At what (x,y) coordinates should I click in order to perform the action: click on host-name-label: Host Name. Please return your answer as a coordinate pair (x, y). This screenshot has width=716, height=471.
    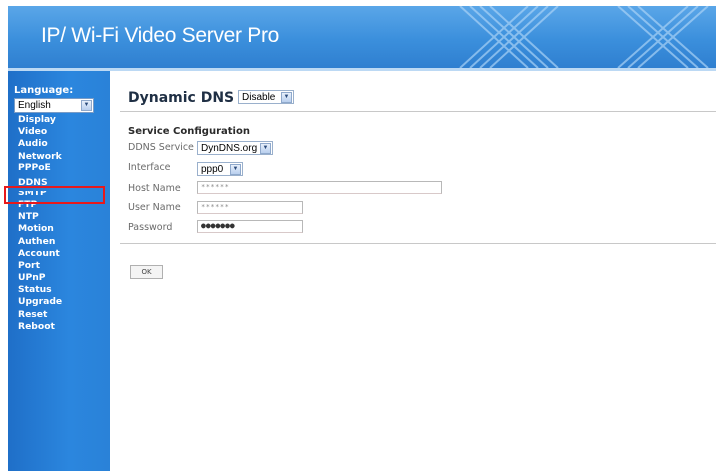
    Looking at the image, I should click on (154, 188).